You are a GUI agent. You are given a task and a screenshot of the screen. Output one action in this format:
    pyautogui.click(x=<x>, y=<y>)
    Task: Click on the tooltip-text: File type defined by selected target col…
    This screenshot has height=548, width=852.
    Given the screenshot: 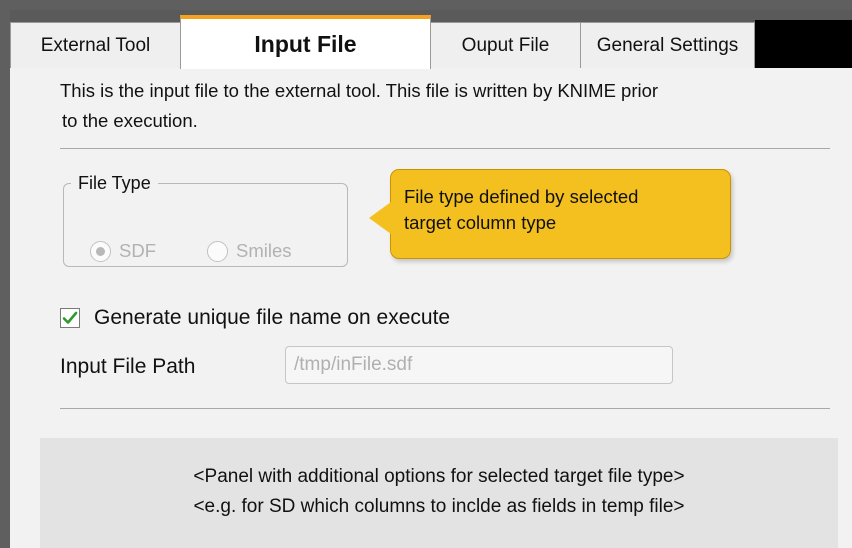 What is the action you would take?
    pyautogui.click(x=521, y=210)
    